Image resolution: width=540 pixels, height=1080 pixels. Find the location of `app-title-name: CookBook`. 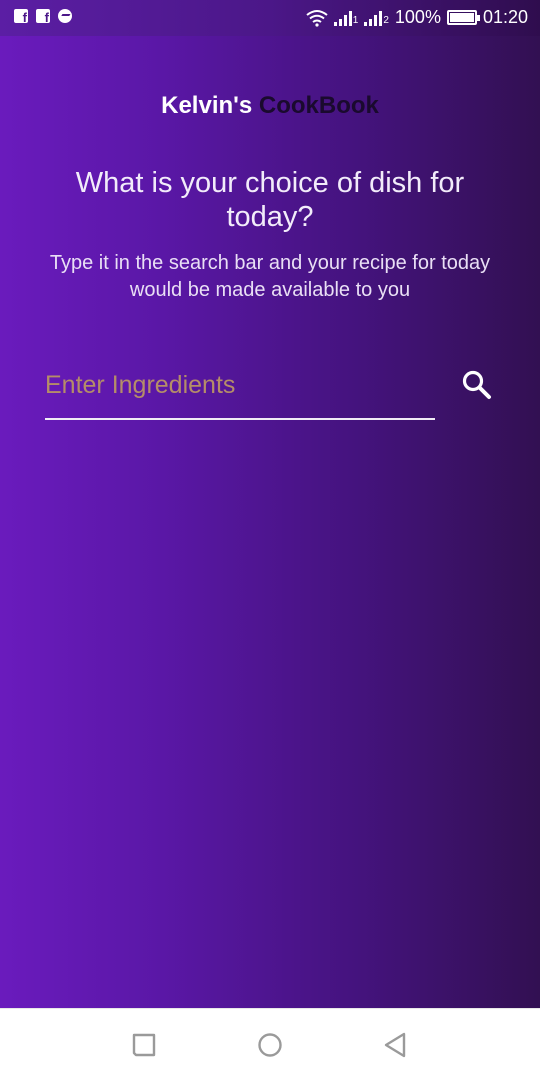

app-title-name: CookBook is located at coordinates (318, 105).